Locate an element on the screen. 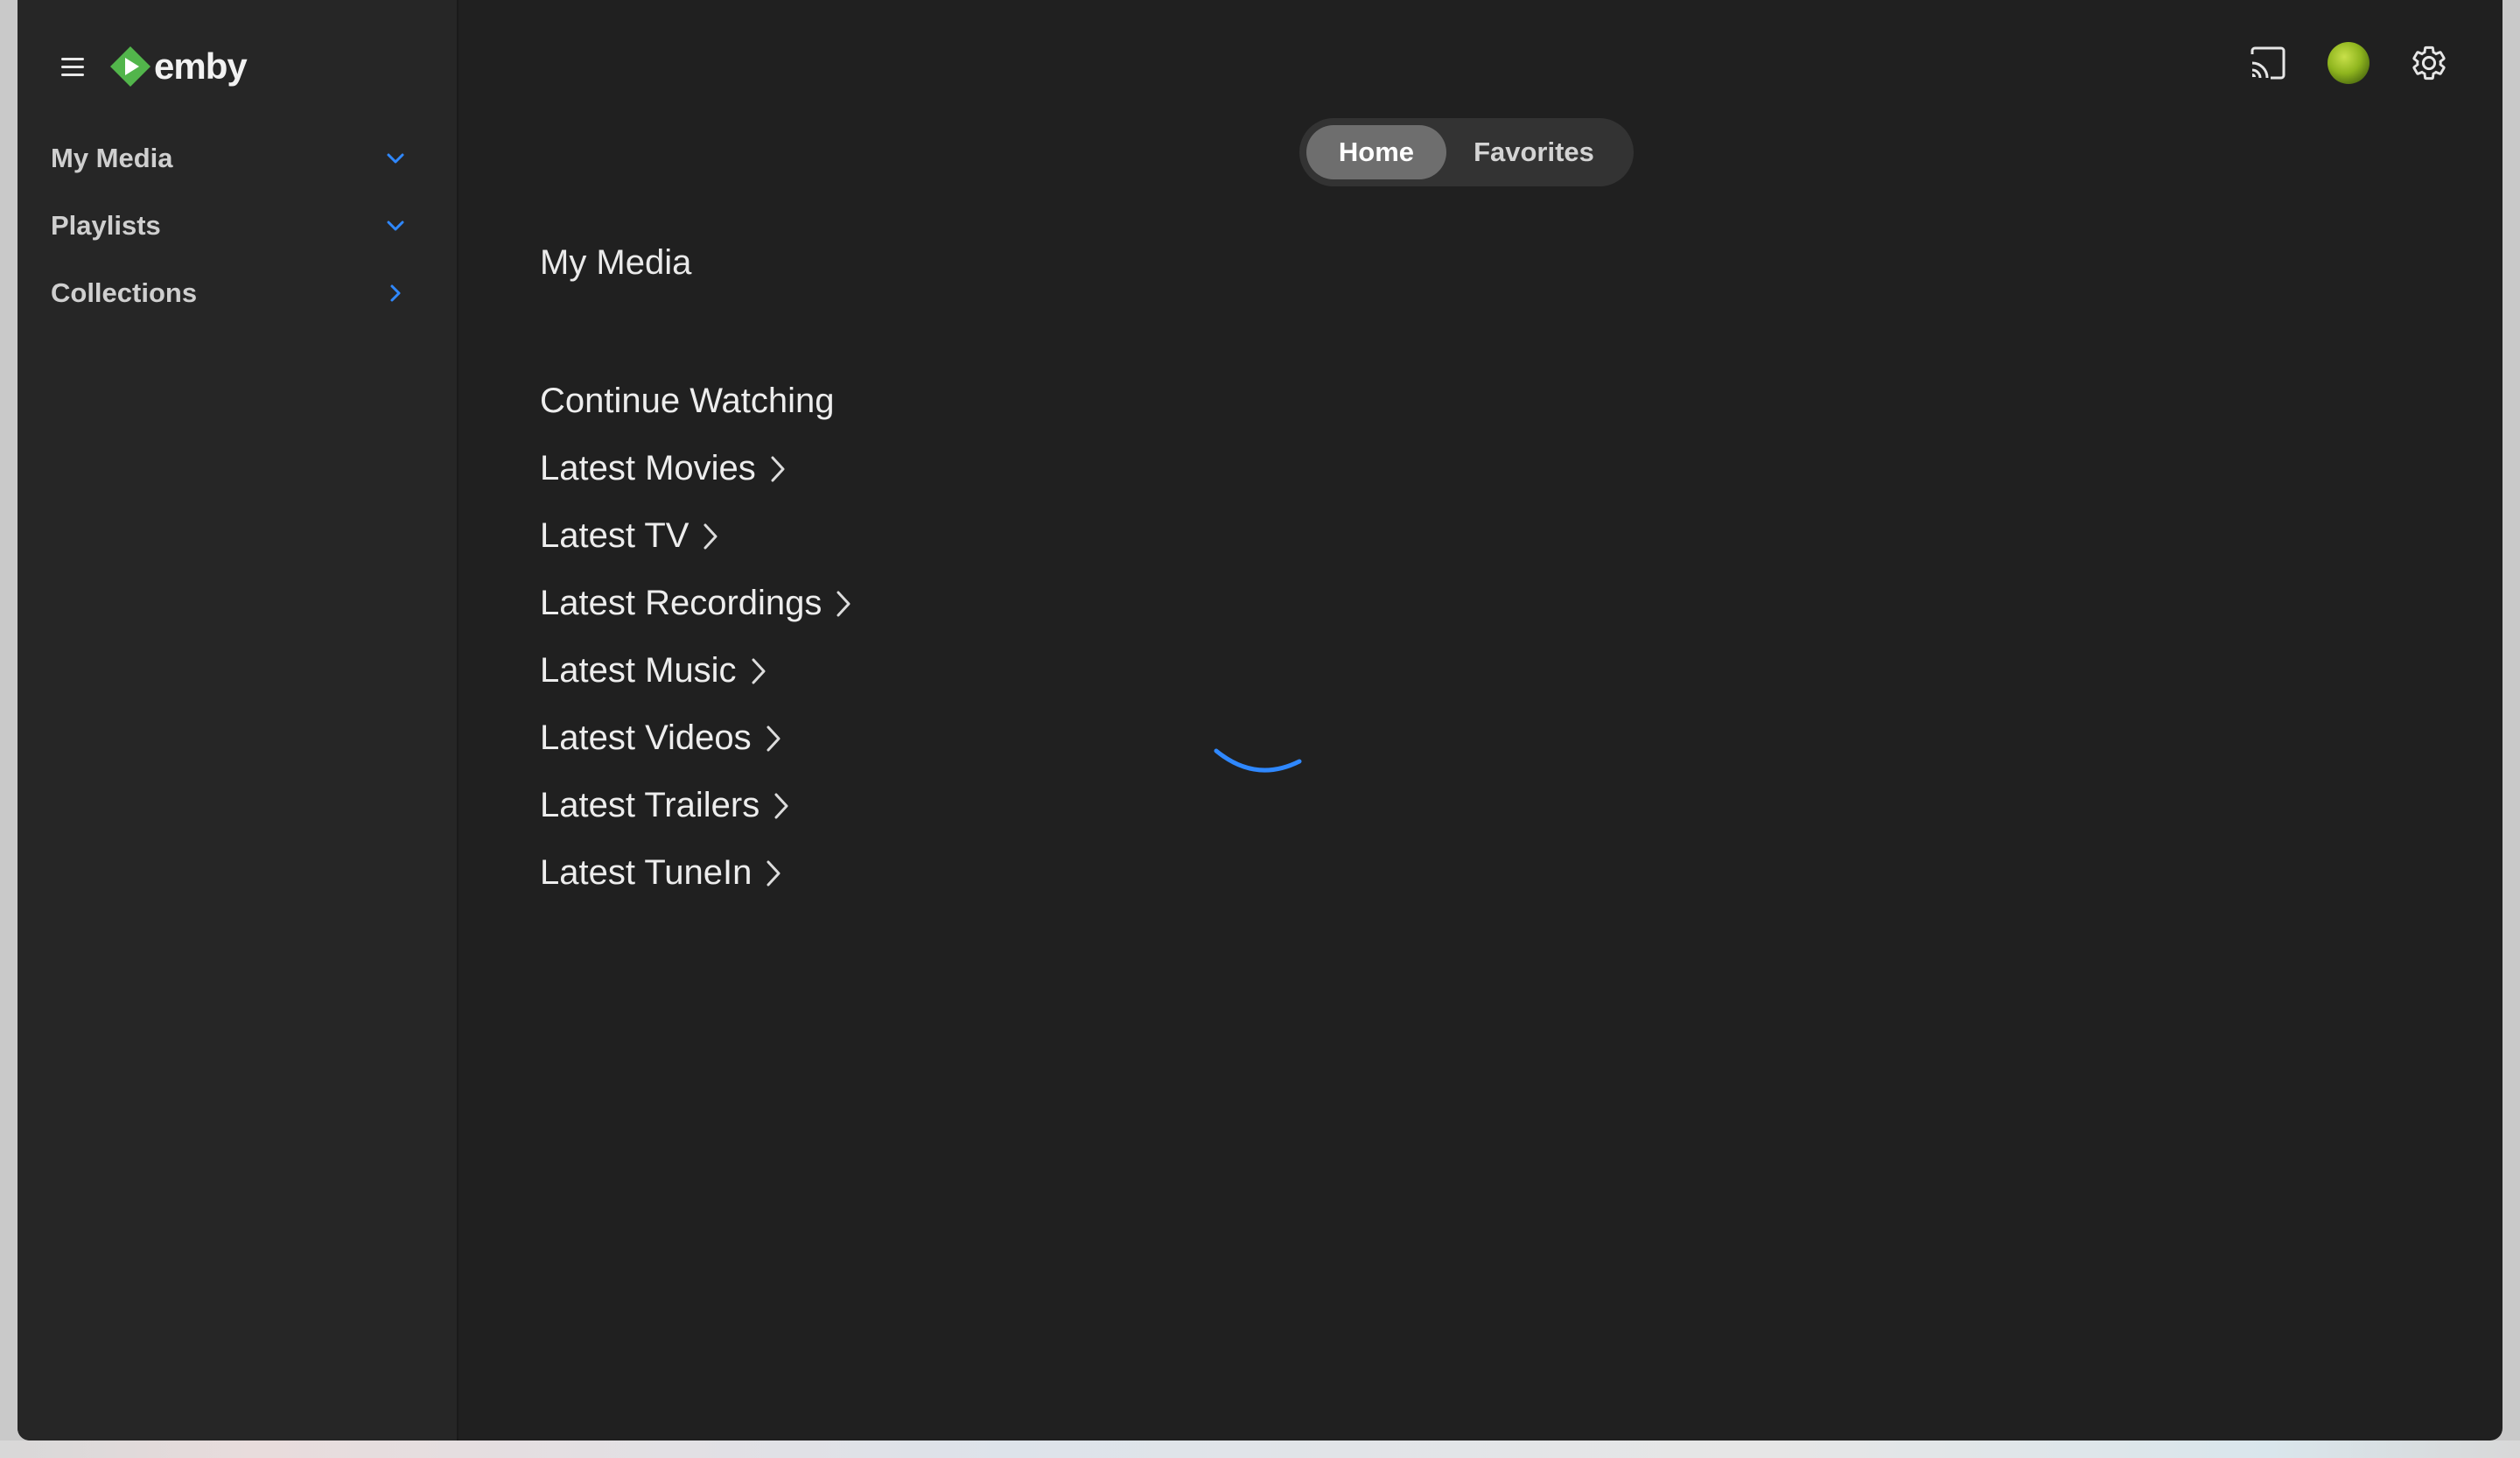 The height and width of the screenshot is (1458, 2520). header-actions is located at coordinates (2348, 63).